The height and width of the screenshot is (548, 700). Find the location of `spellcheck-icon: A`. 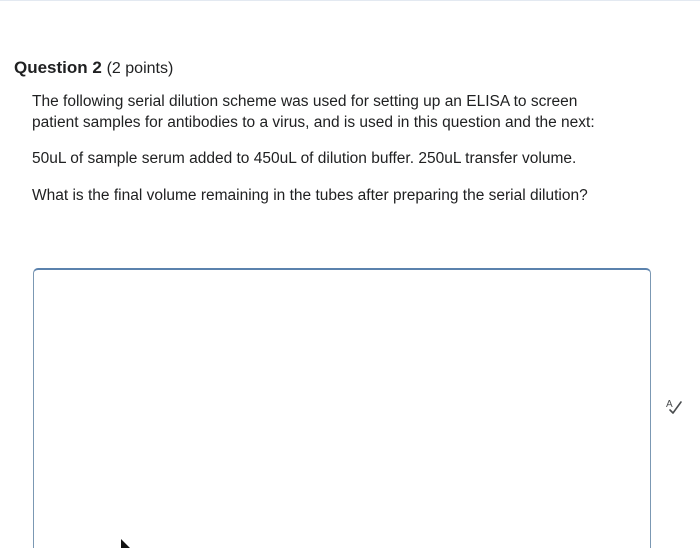

spellcheck-icon: A is located at coordinates (674, 406).